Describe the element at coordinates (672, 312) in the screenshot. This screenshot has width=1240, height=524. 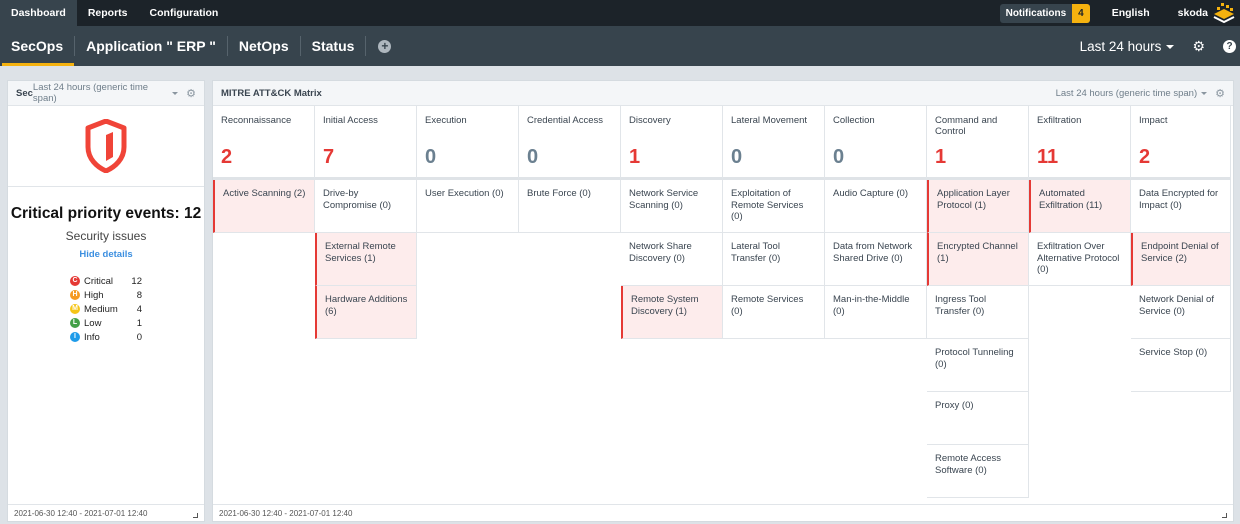
I see `technique-cell: Remote System Discovery (1)` at that location.